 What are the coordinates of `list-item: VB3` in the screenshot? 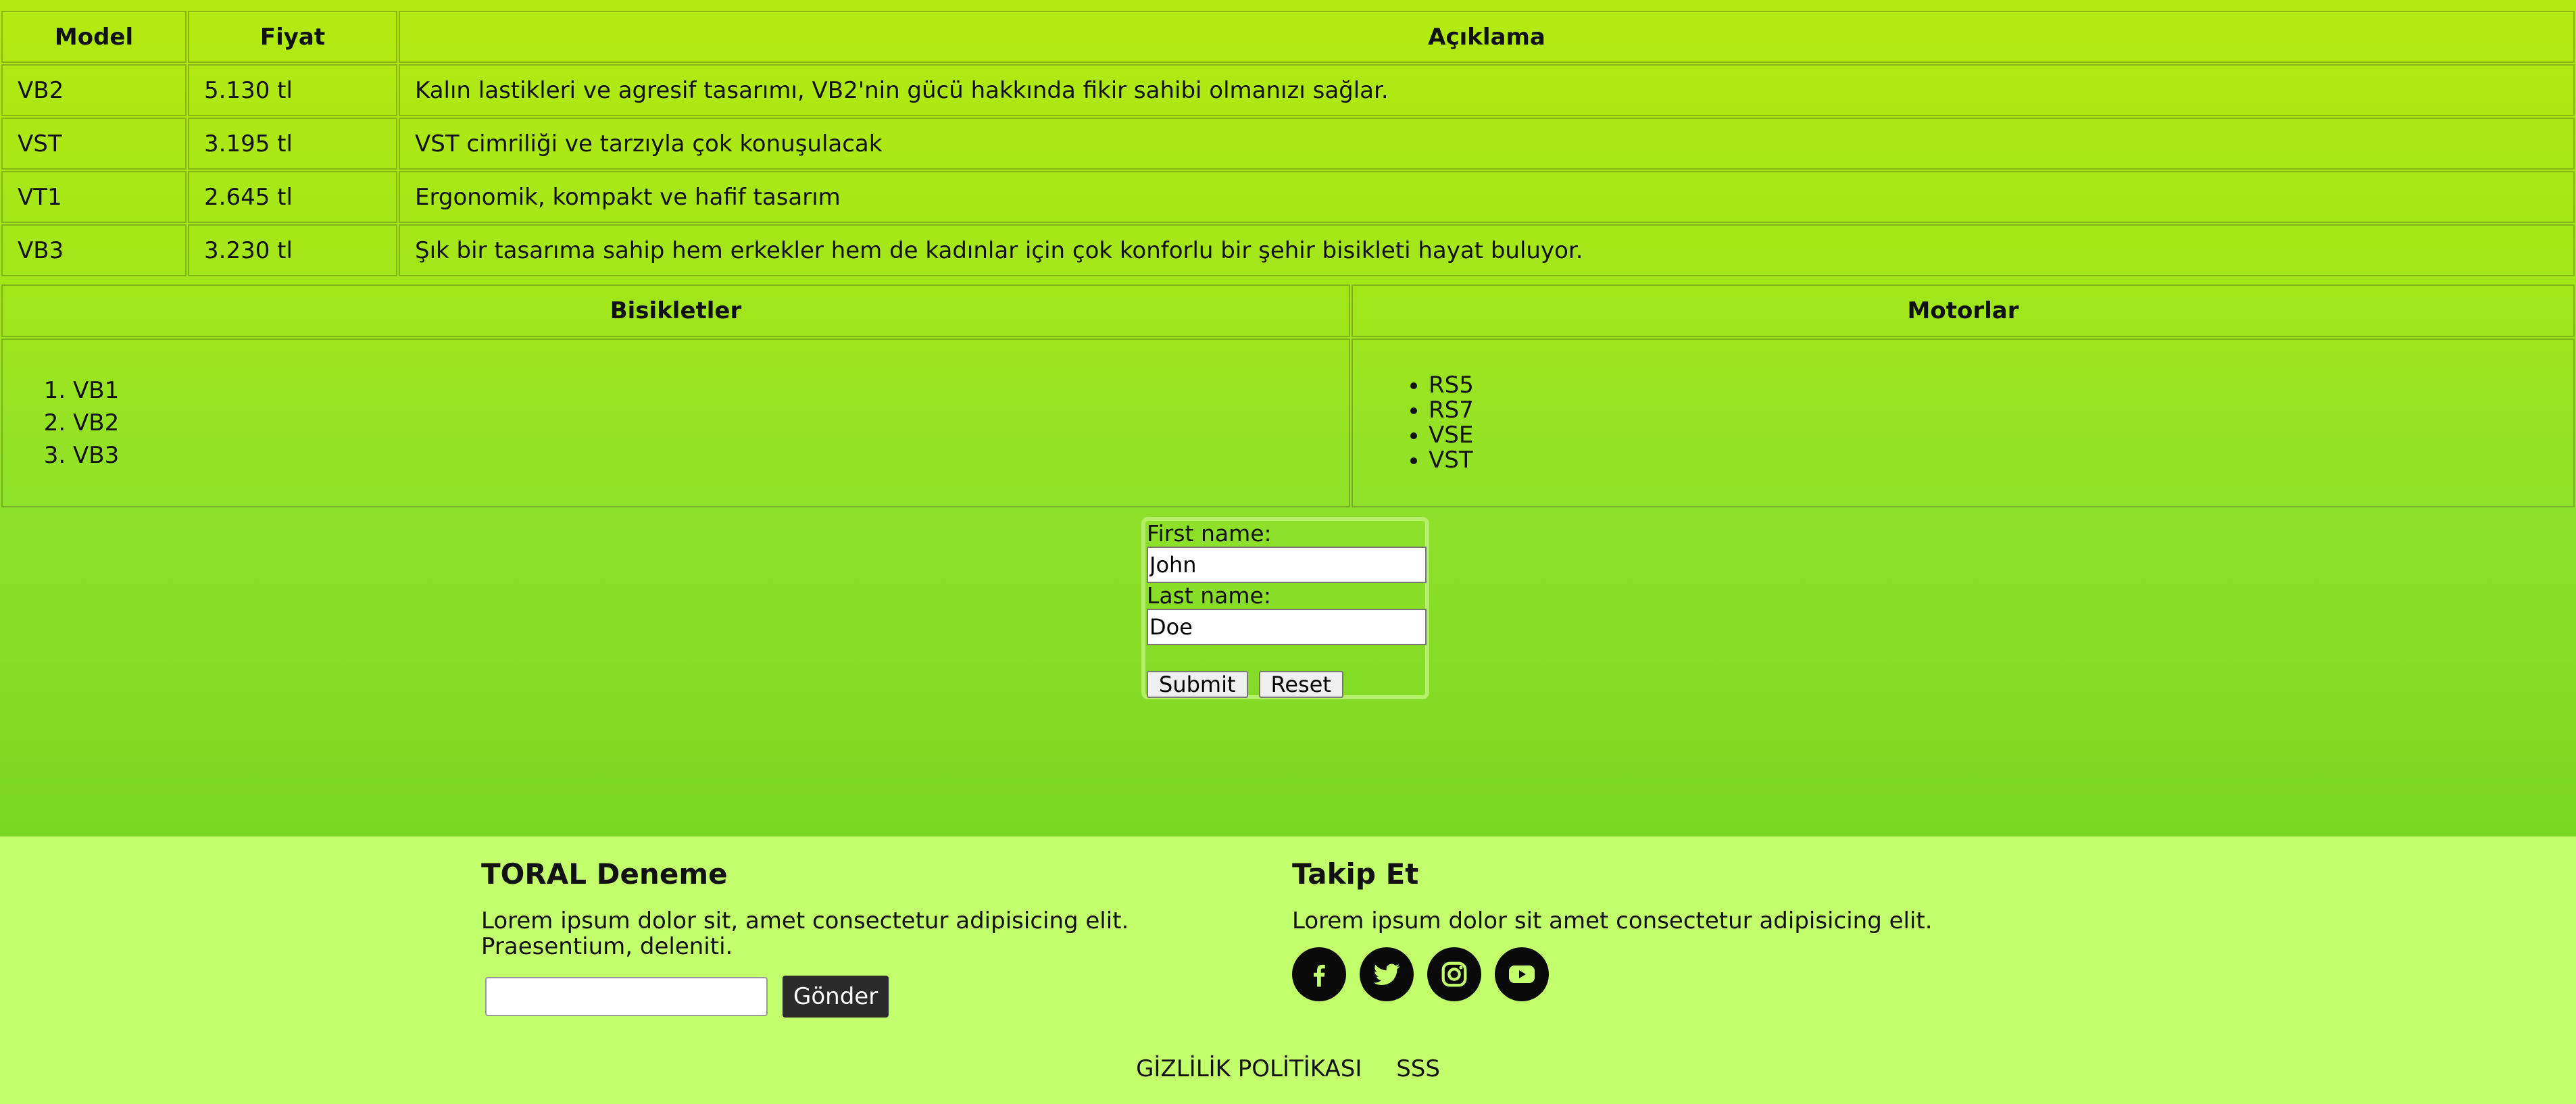 It's located at (703, 456).